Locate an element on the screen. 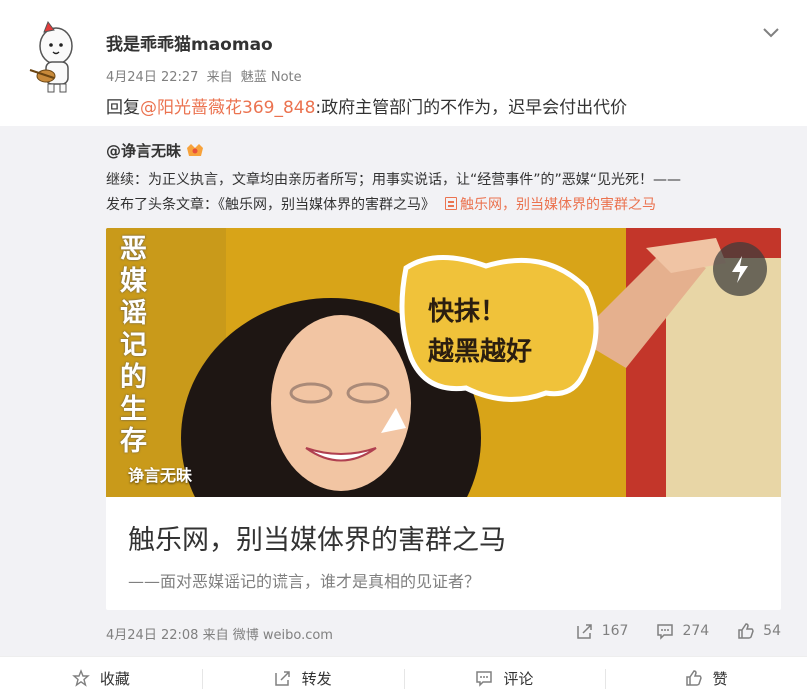 The width and height of the screenshot is (807, 699). comment-count-button: 274 is located at coordinates (682, 631).